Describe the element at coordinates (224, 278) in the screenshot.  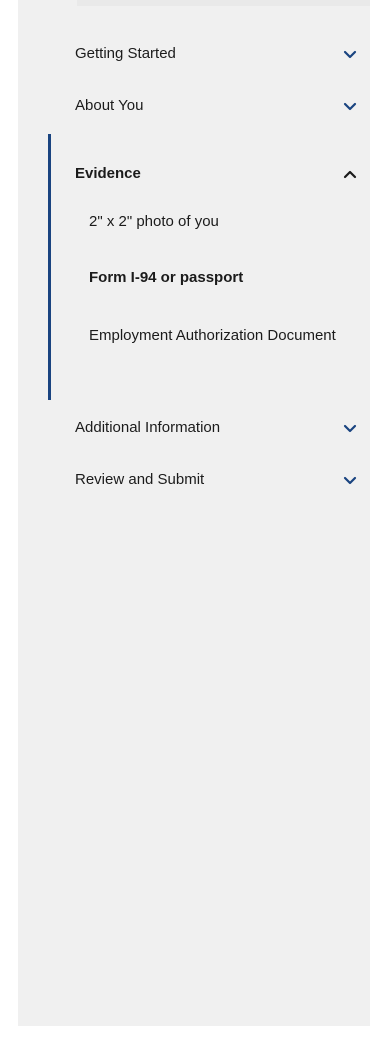
I see `sub-item-form-i-94: Form I-94 or passport` at that location.